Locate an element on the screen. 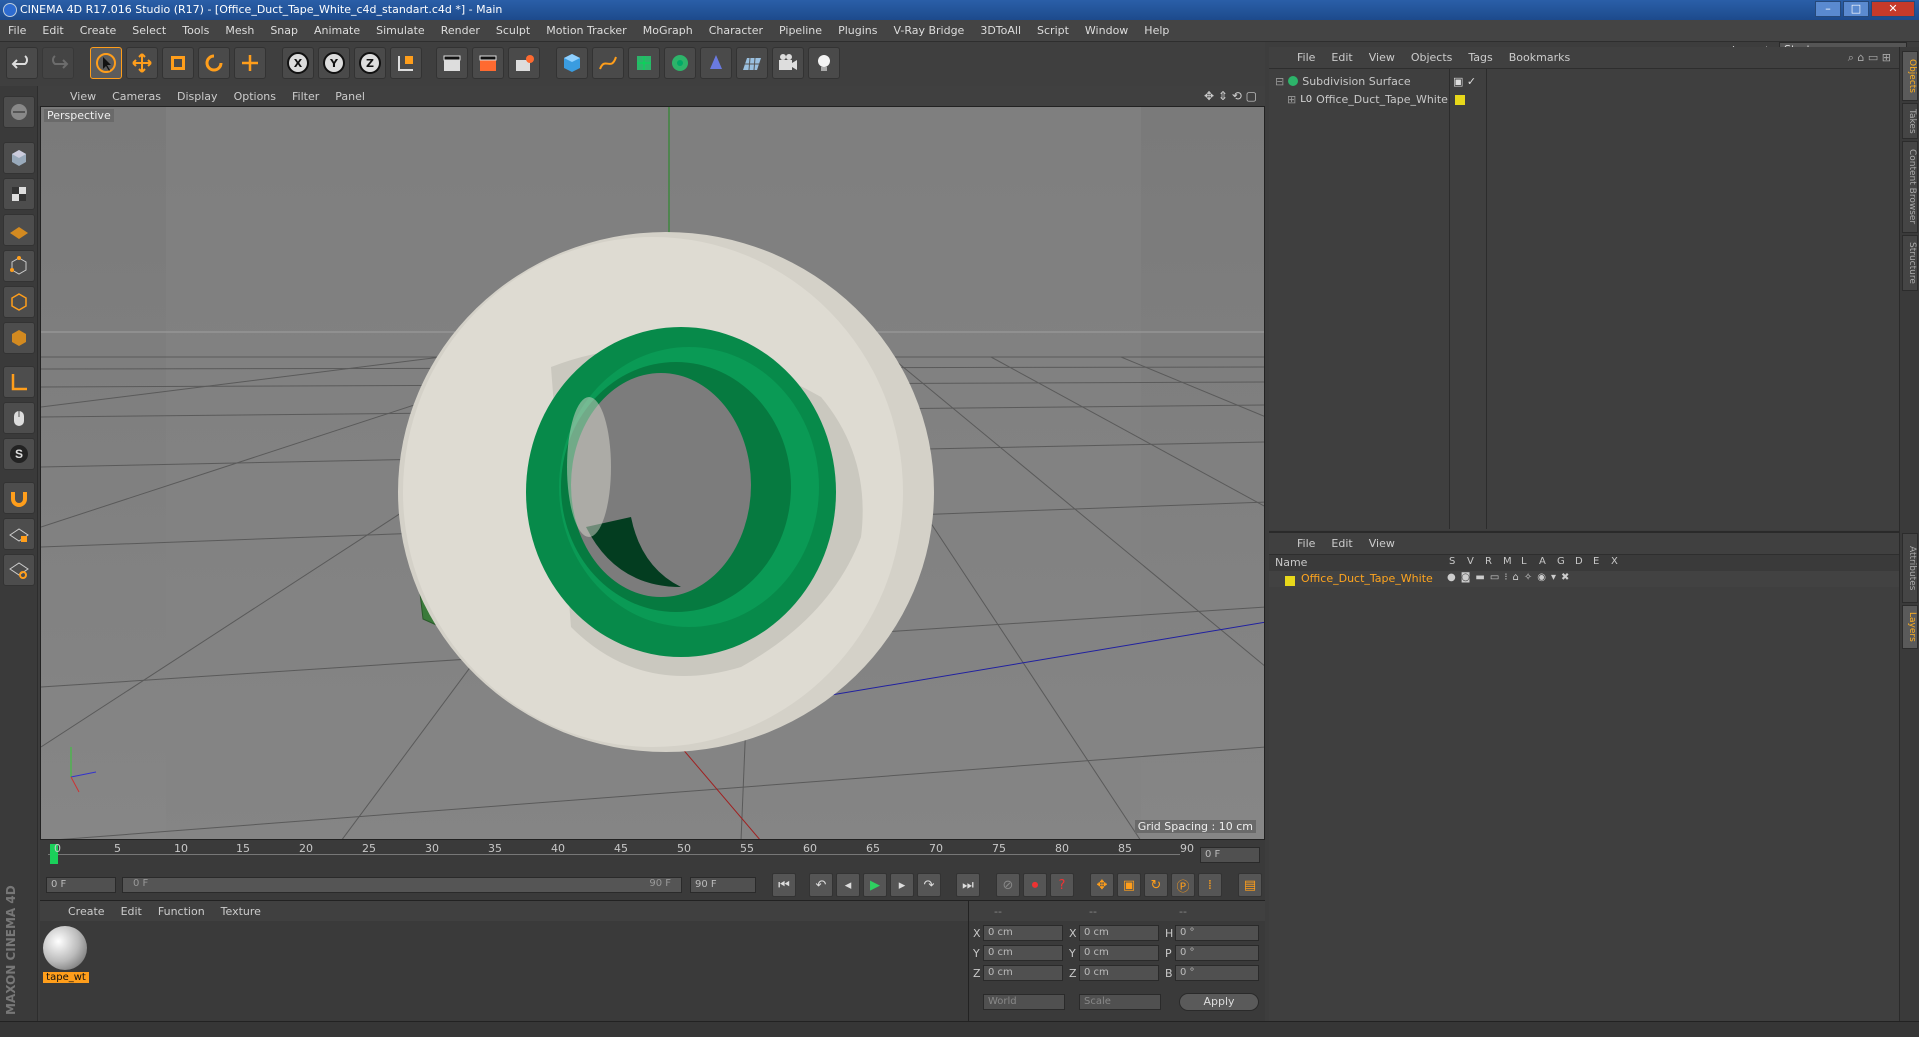 This screenshot has height=1037, width=1919. objects-menu-view: View is located at coordinates (1382, 57).